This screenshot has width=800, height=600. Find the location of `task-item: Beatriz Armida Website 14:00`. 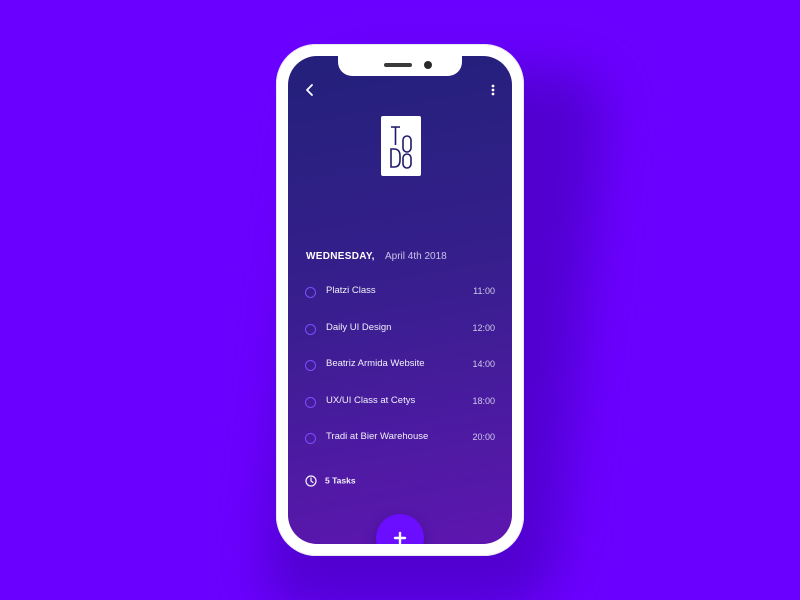

task-item: Beatriz Armida Website 14:00 is located at coordinates (400, 376).